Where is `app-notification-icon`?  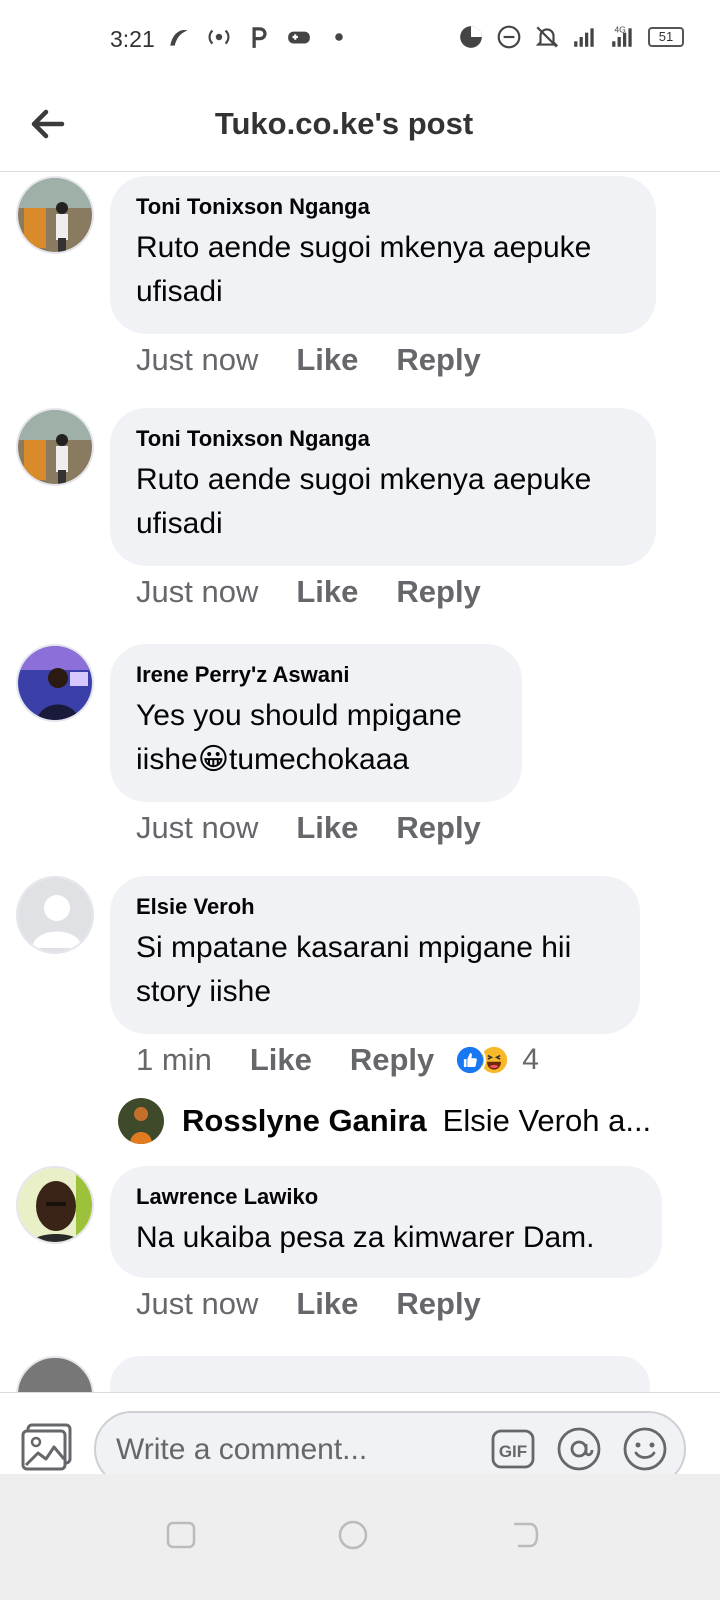 app-notification-icon is located at coordinates (179, 37).